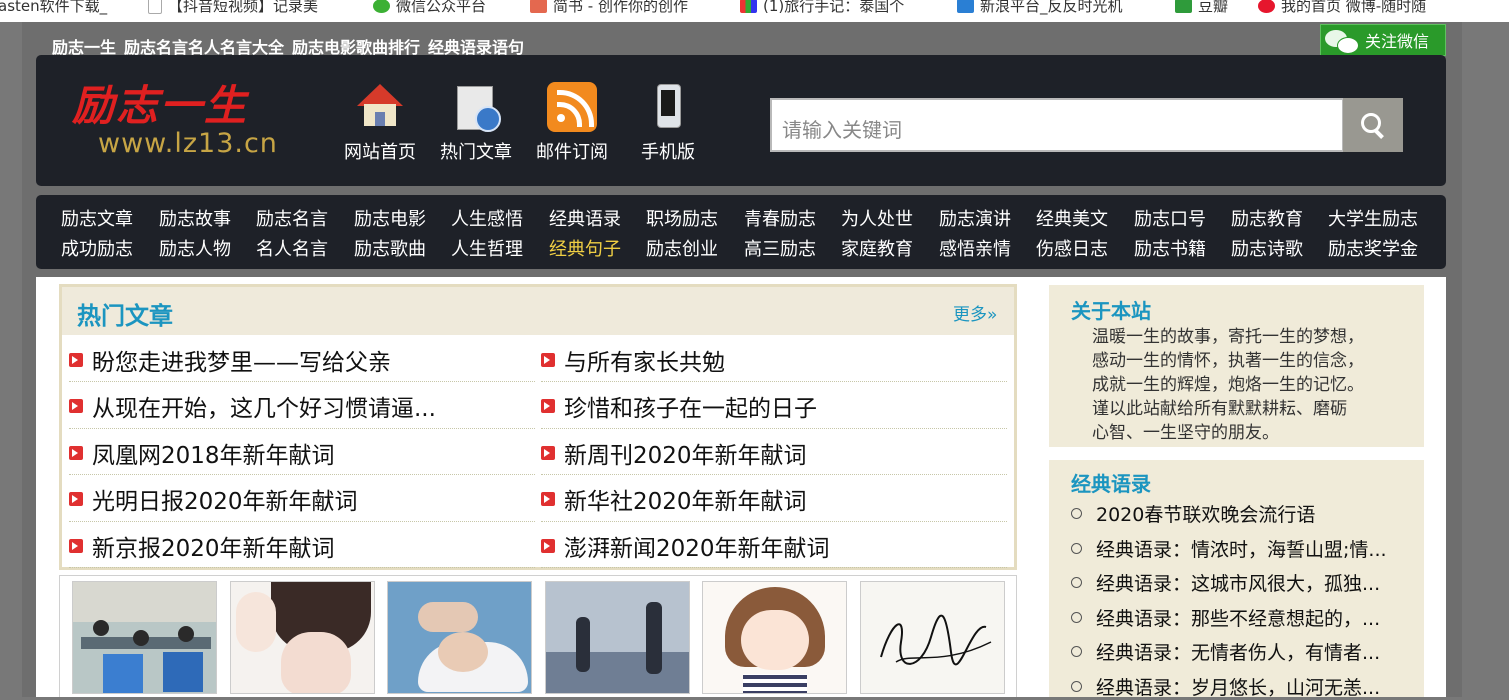 The width and height of the screenshot is (1509, 700). Describe the element at coordinates (441, 7) in the screenshot. I see `bookmark-label: 微信公众平台` at that location.